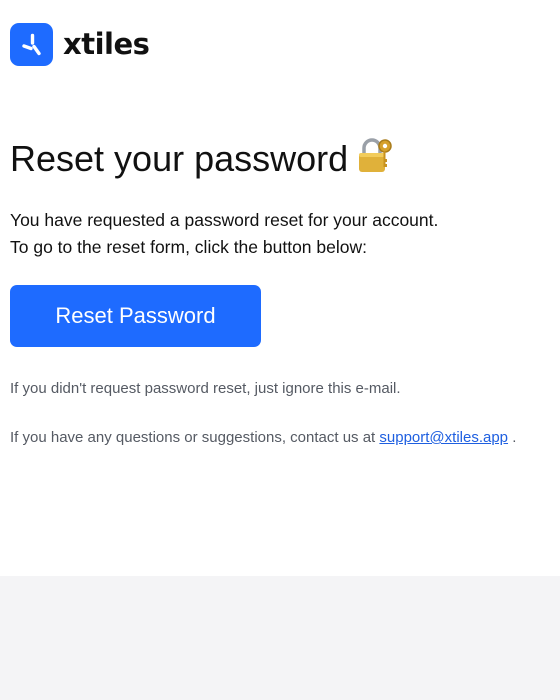 The image size is (560, 700). What do you see at coordinates (375, 161) in the screenshot?
I see `lock-with-key-icon` at bounding box center [375, 161].